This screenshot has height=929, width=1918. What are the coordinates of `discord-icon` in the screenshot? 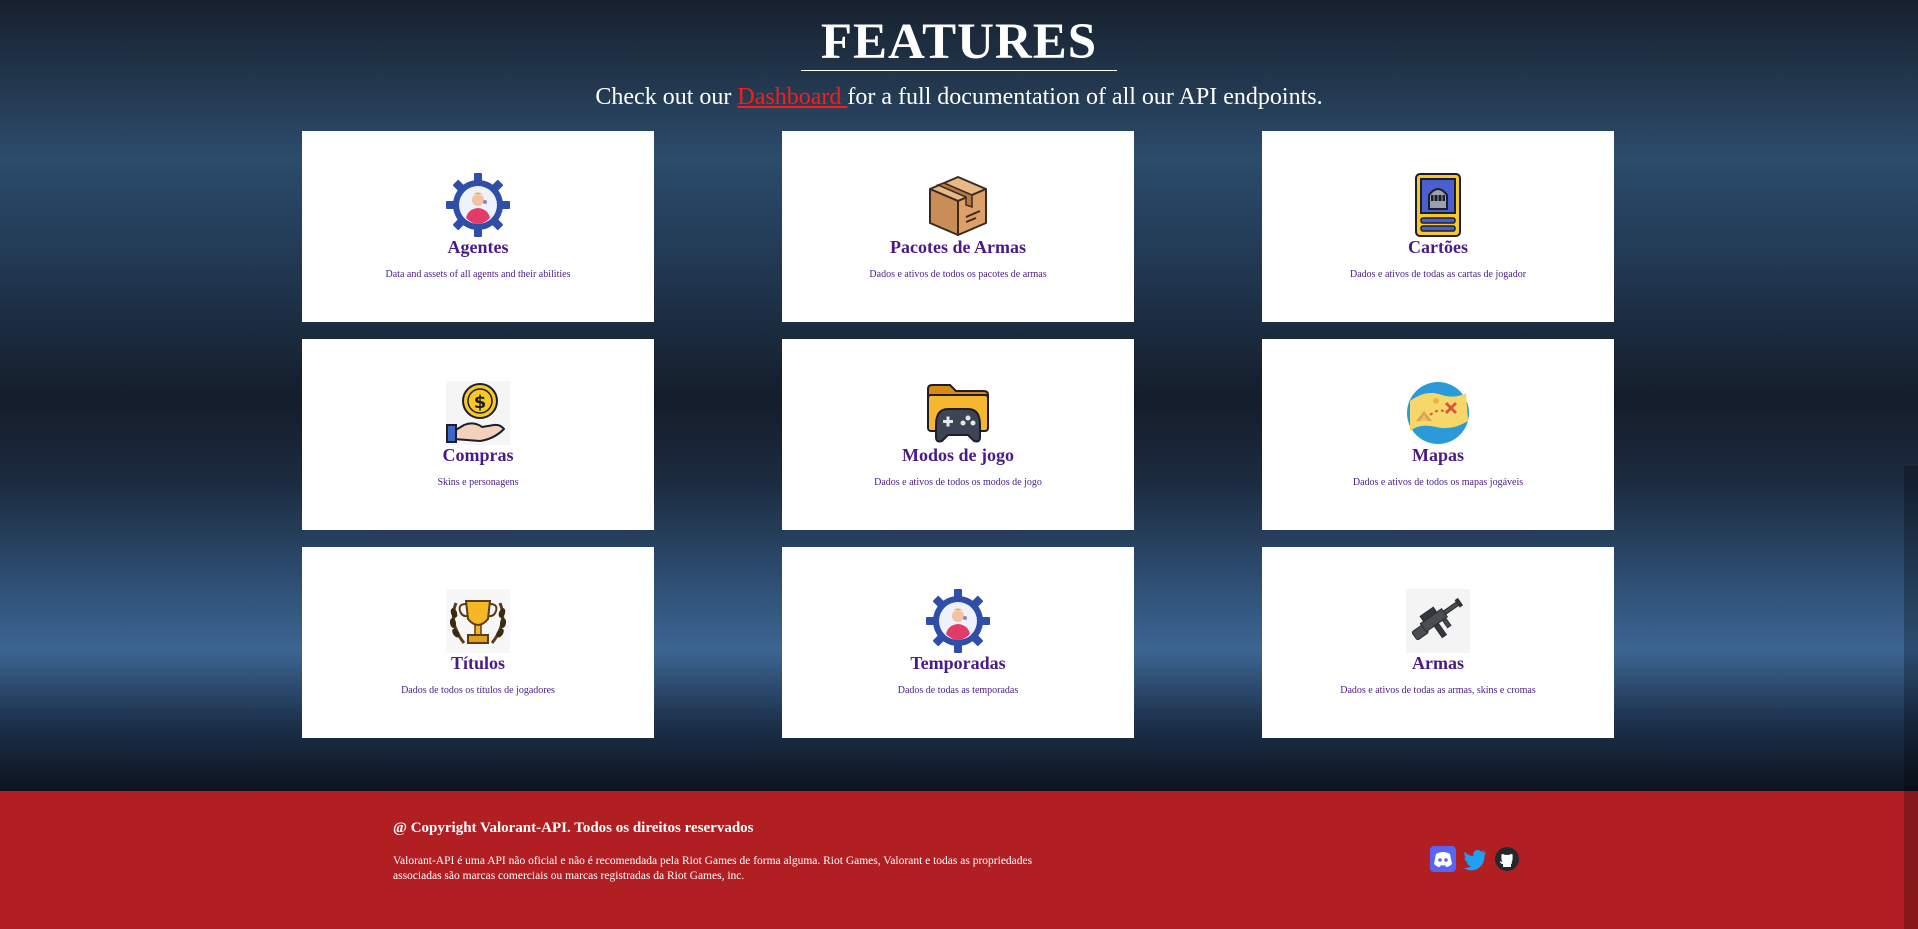 It's located at (1443, 859).